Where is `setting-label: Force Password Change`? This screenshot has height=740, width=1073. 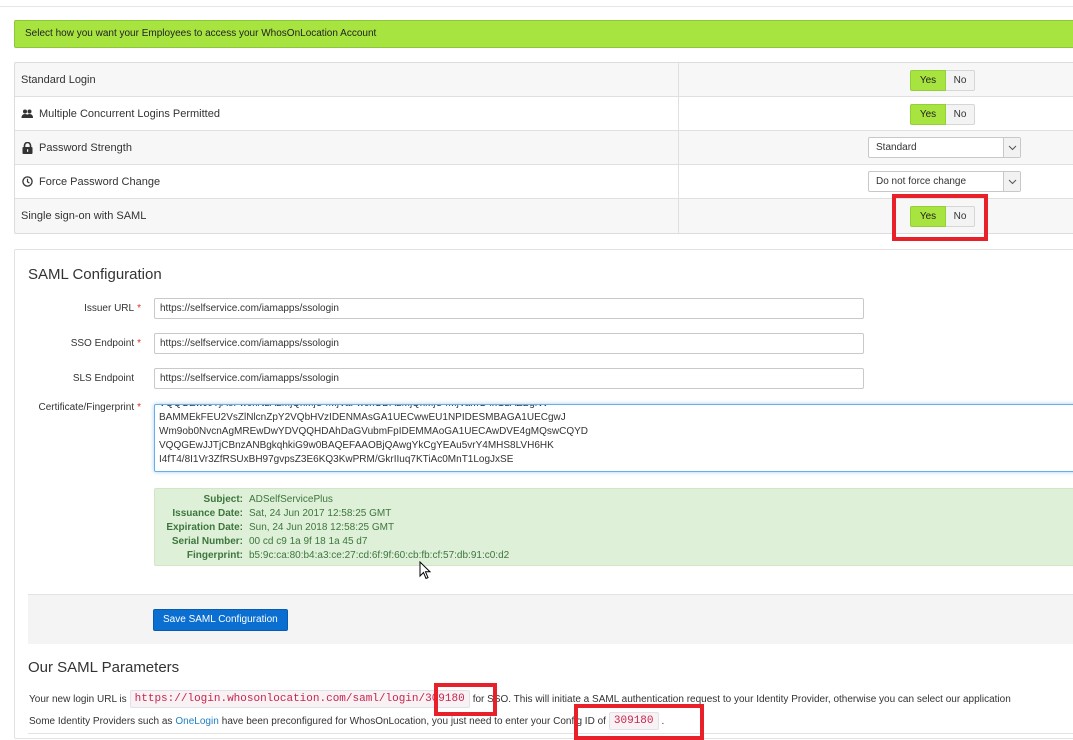
setting-label: Force Password Change is located at coordinates (100, 181).